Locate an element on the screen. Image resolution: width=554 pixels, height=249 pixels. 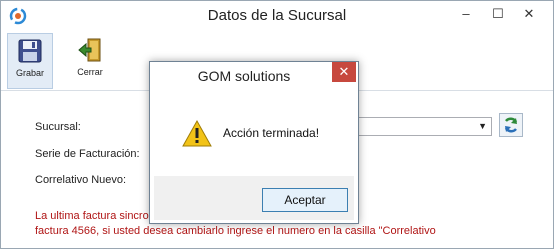
close-form-button: Cerrar is located at coordinates (90, 61).